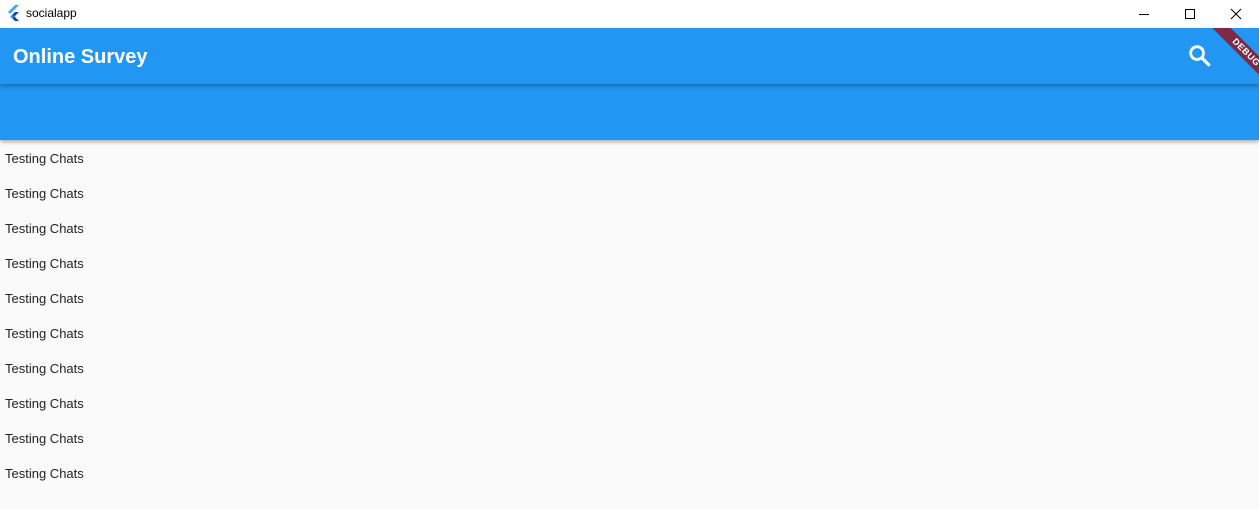 This screenshot has width=1259, height=509. I want to click on app-bar: Online Survey, so click(629, 56).